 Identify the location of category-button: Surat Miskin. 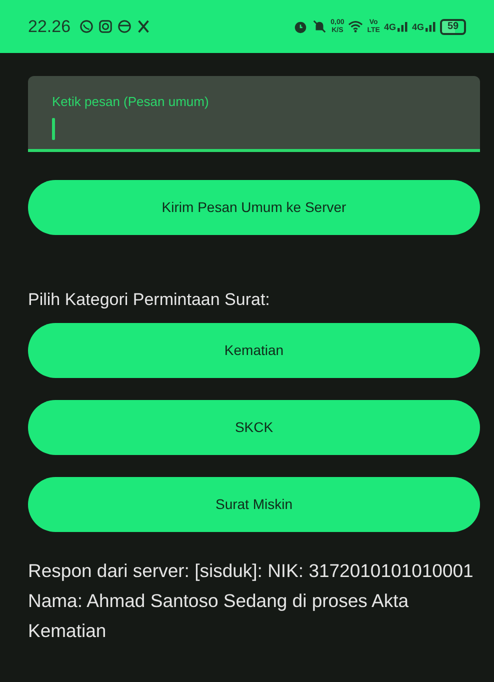
(254, 504).